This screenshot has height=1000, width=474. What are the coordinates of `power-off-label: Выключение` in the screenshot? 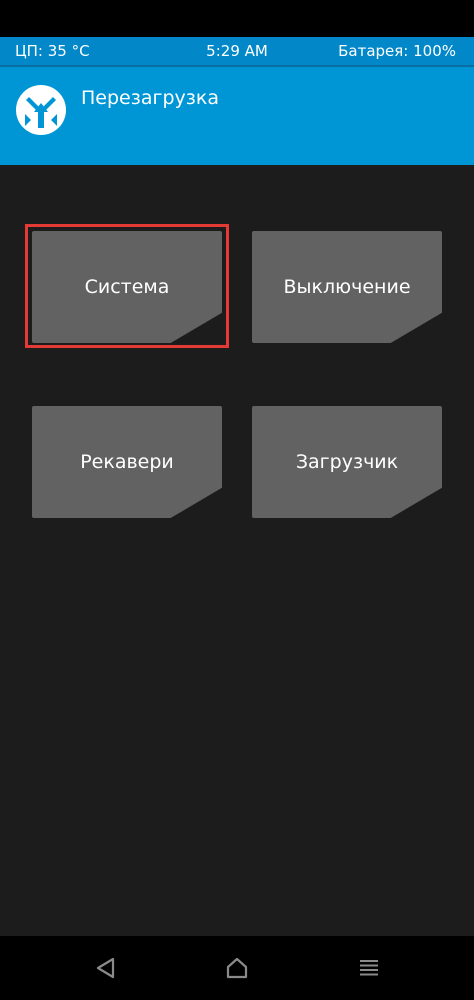 It's located at (347, 287).